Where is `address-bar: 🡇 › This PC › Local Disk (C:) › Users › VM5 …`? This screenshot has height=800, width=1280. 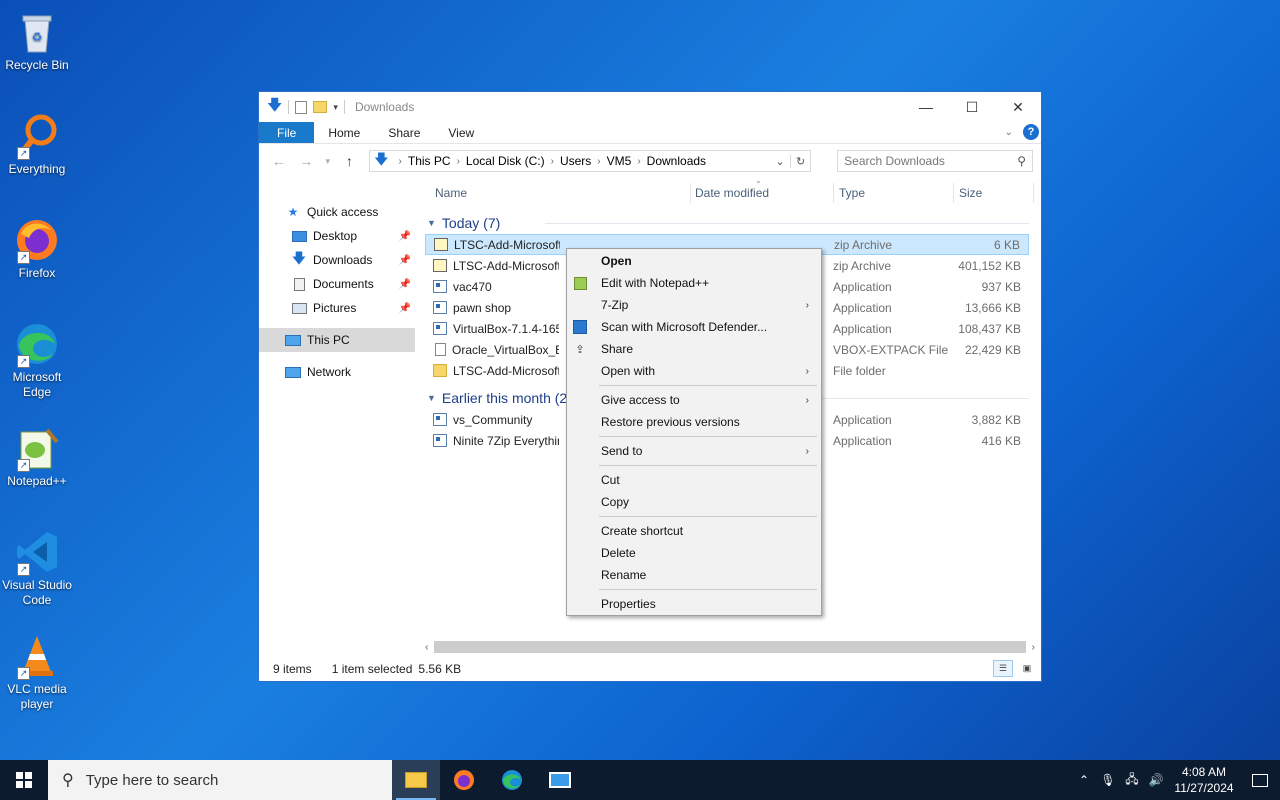
address-bar: 🡇 › This PC › Local Disk (C:) › Users › VM5 … is located at coordinates (590, 161).